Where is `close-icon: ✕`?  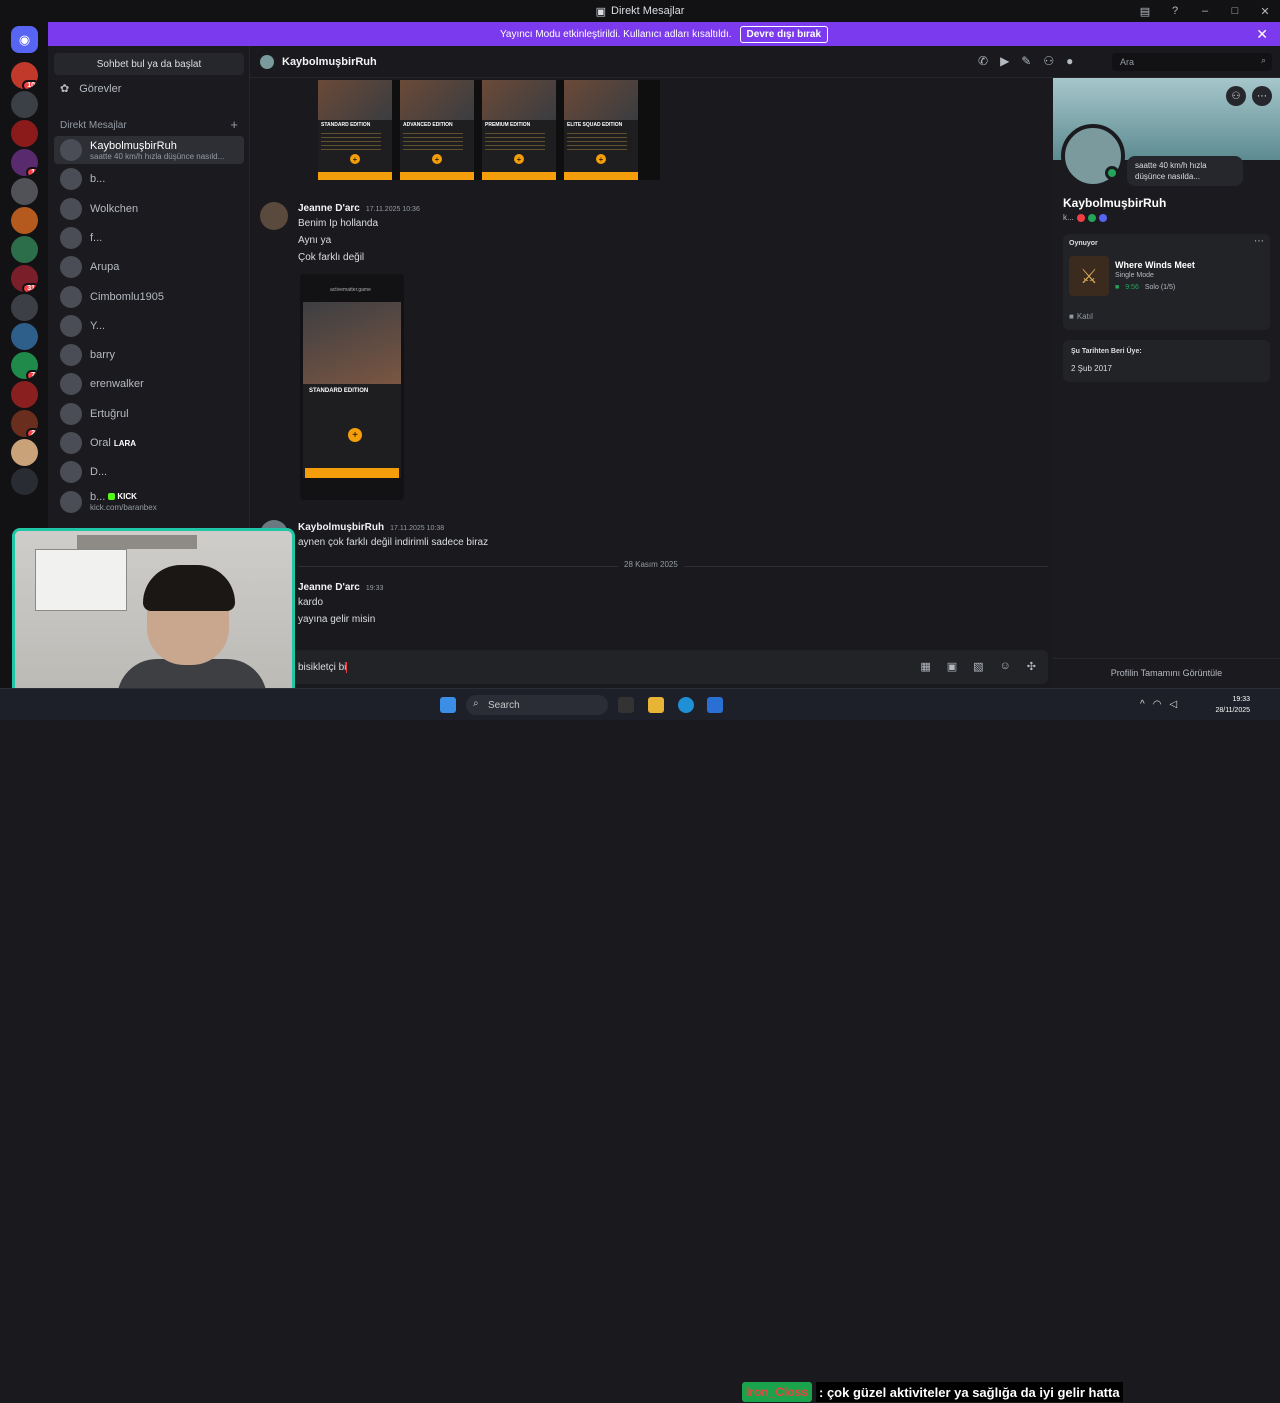
close-icon: ✕ is located at coordinates (1262, 34).